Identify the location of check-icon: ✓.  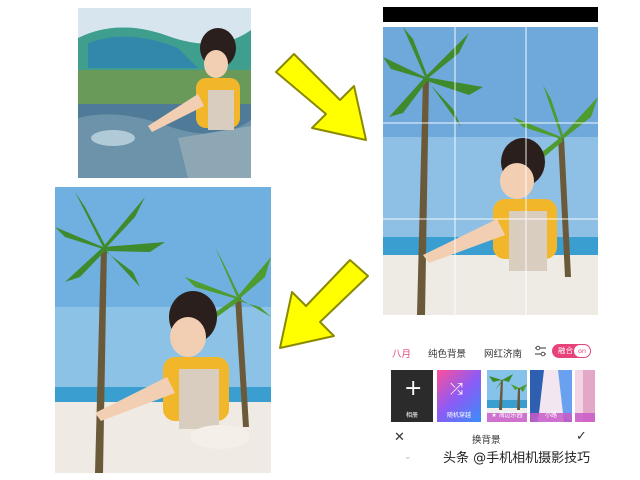
(581, 436).